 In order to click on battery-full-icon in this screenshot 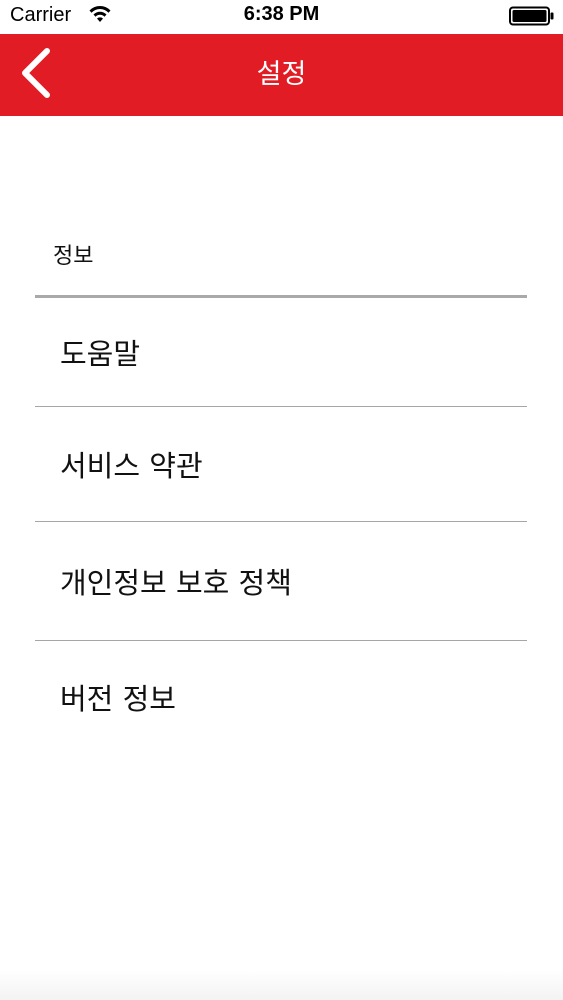, I will do `click(532, 16)`.